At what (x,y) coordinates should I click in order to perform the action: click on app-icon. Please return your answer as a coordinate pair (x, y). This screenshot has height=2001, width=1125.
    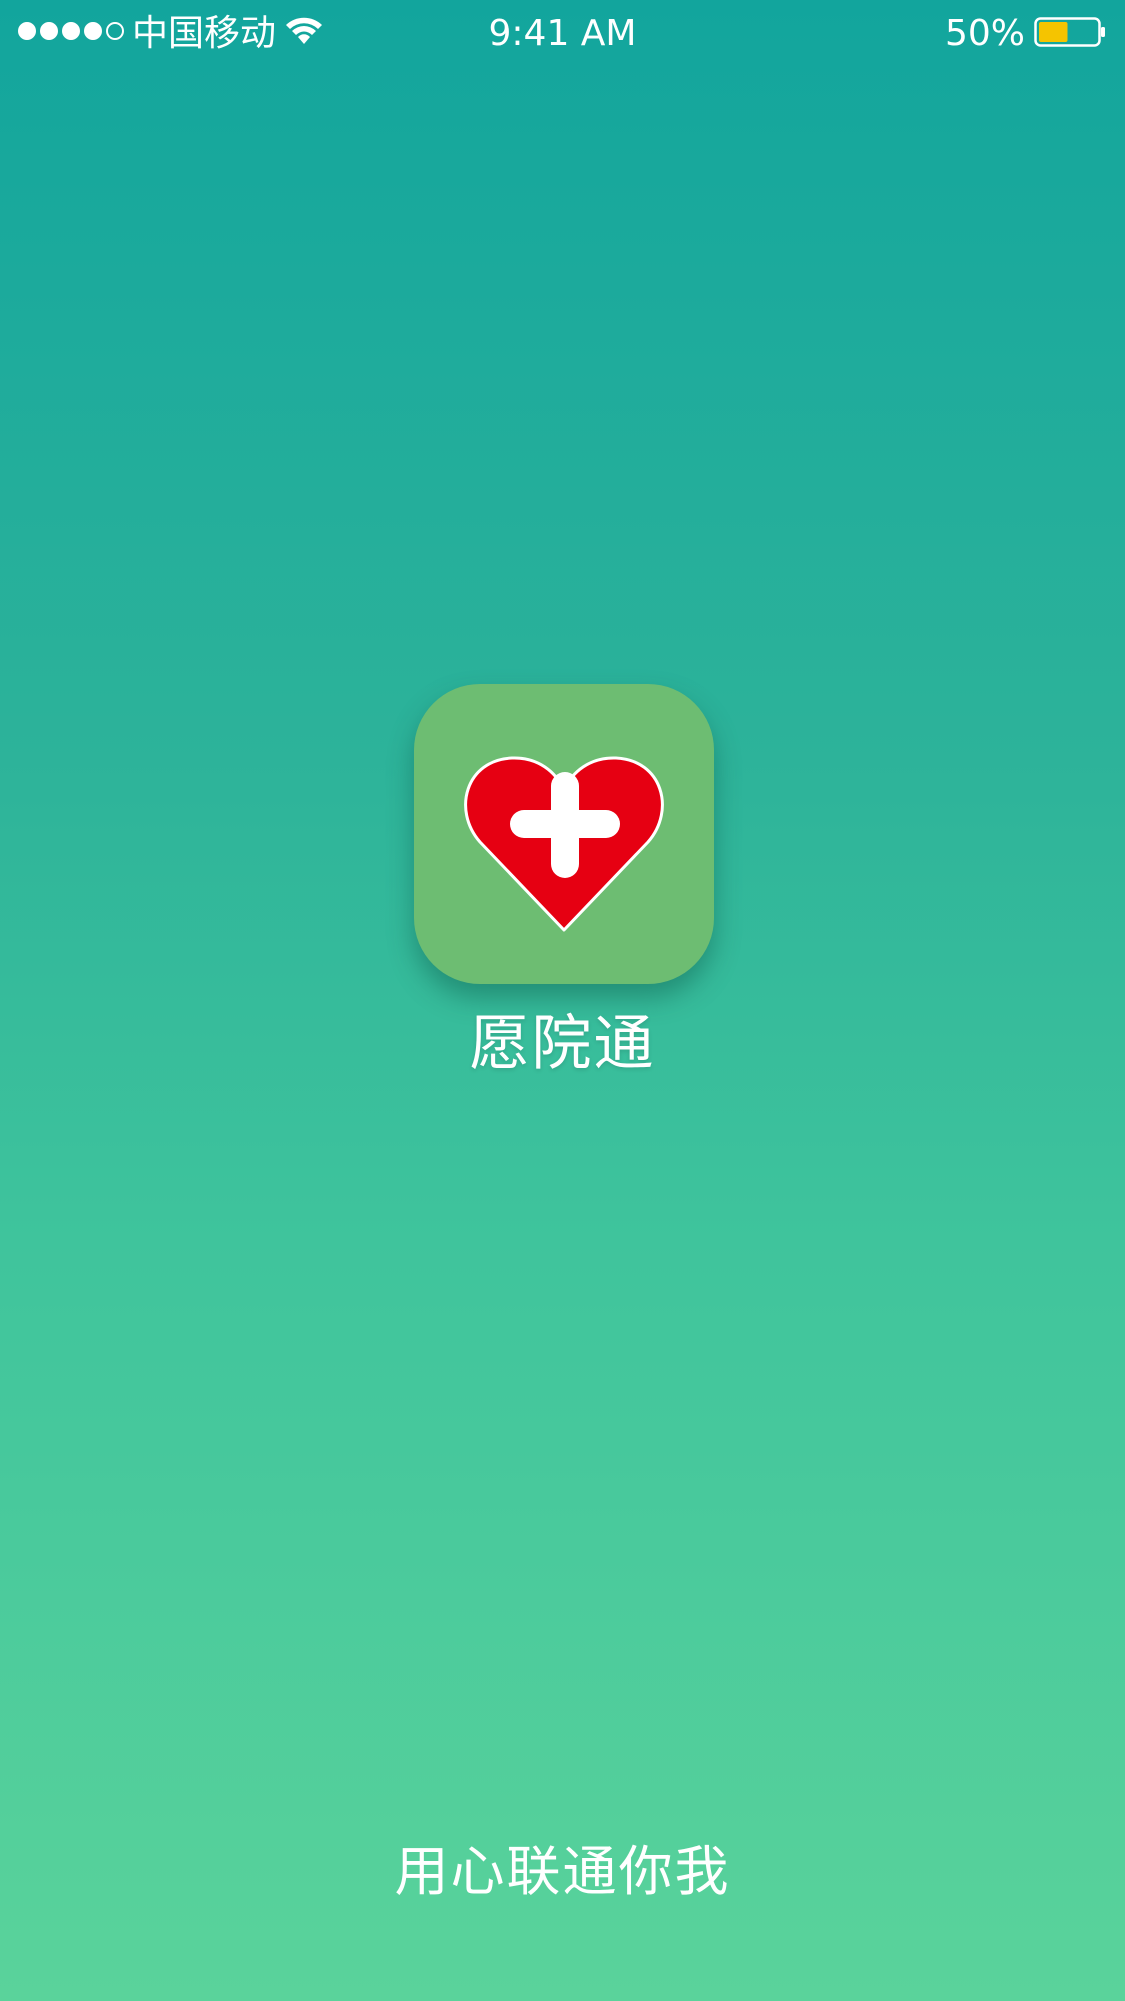
    Looking at the image, I should click on (564, 834).